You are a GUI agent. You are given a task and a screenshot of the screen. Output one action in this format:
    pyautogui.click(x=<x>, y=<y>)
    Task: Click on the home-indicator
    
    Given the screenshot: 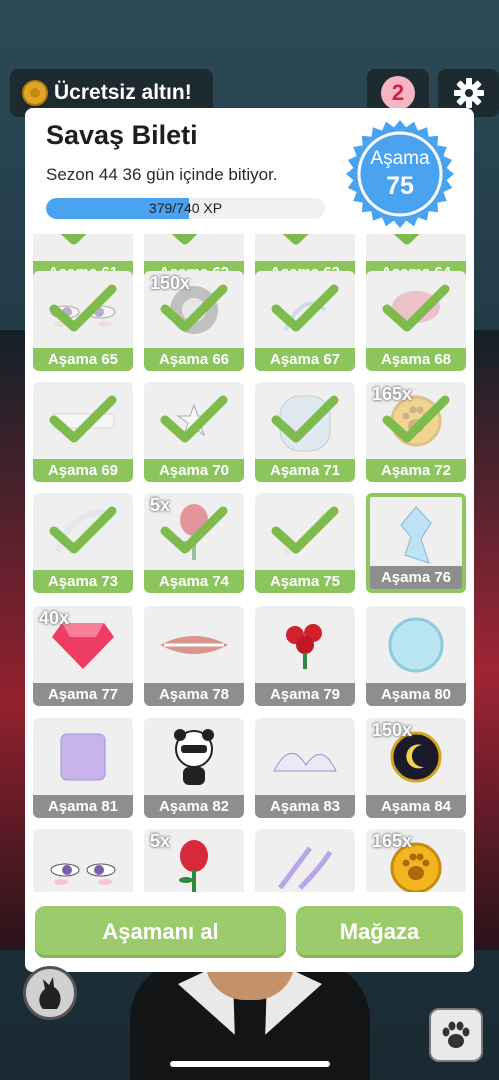 What is the action you would take?
    pyautogui.click(x=250, y=1064)
    